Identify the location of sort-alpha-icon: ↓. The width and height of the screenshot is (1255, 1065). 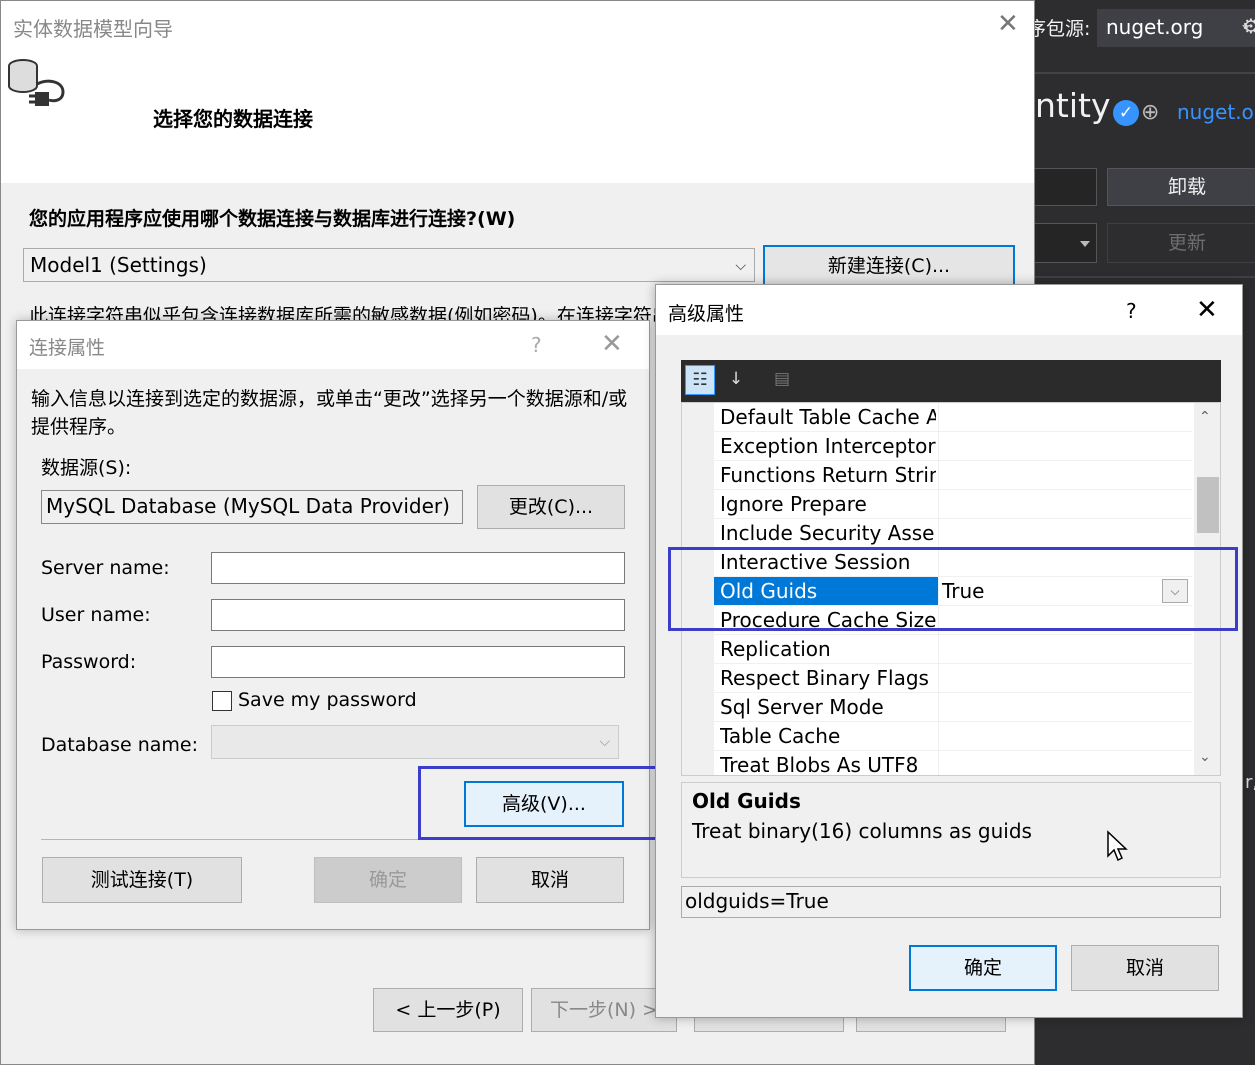
(736, 380).